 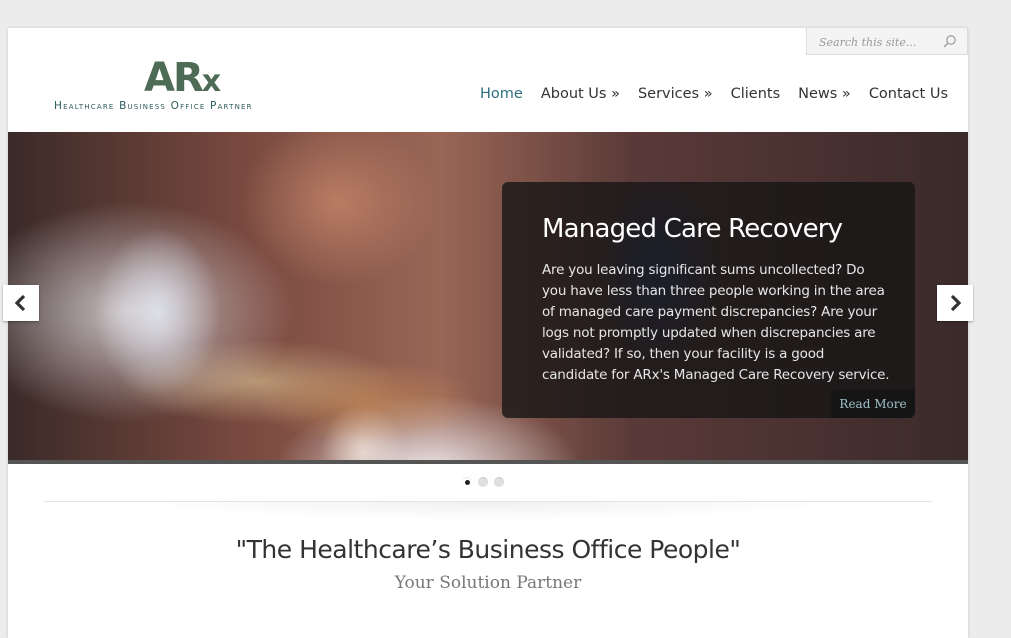 What do you see at coordinates (488, 583) in the screenshot?
I see `hero-subline: Your Solution Partner` at bounding box center [488, 583].